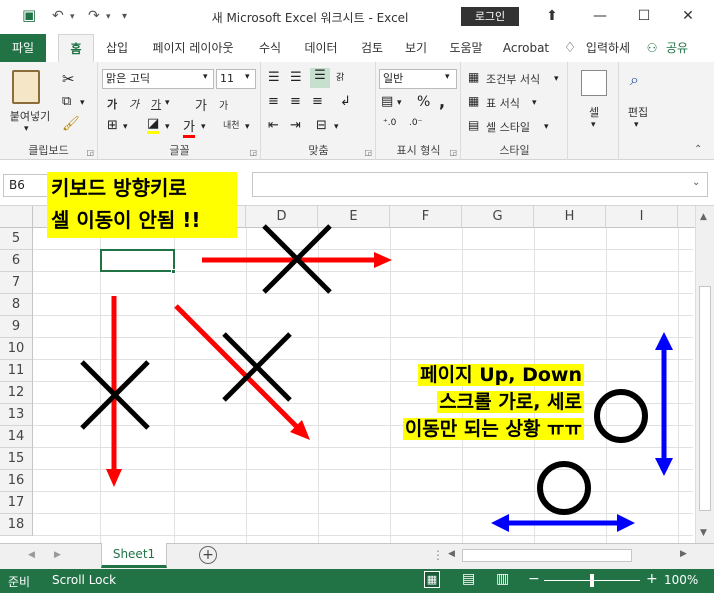 Image resolution: width=714 pixels, height=593 pixels. I want to click on page-break-view-icon: ▥, so click(502, 579).